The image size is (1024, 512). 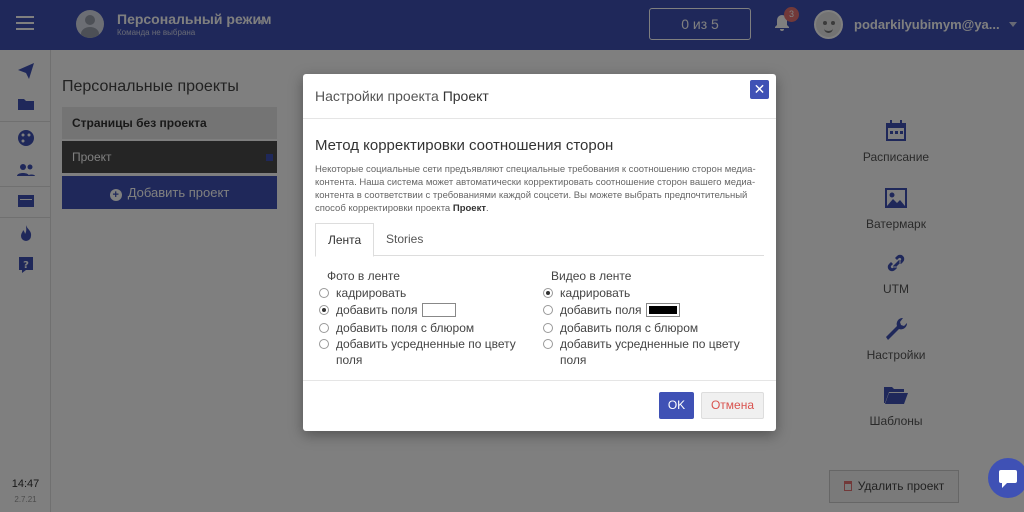 What do you see at coordinates (539, 96) in the screenshot?
I see `modal-header: Настройки проекта Проект ✕` at bounding box center [539, 96].